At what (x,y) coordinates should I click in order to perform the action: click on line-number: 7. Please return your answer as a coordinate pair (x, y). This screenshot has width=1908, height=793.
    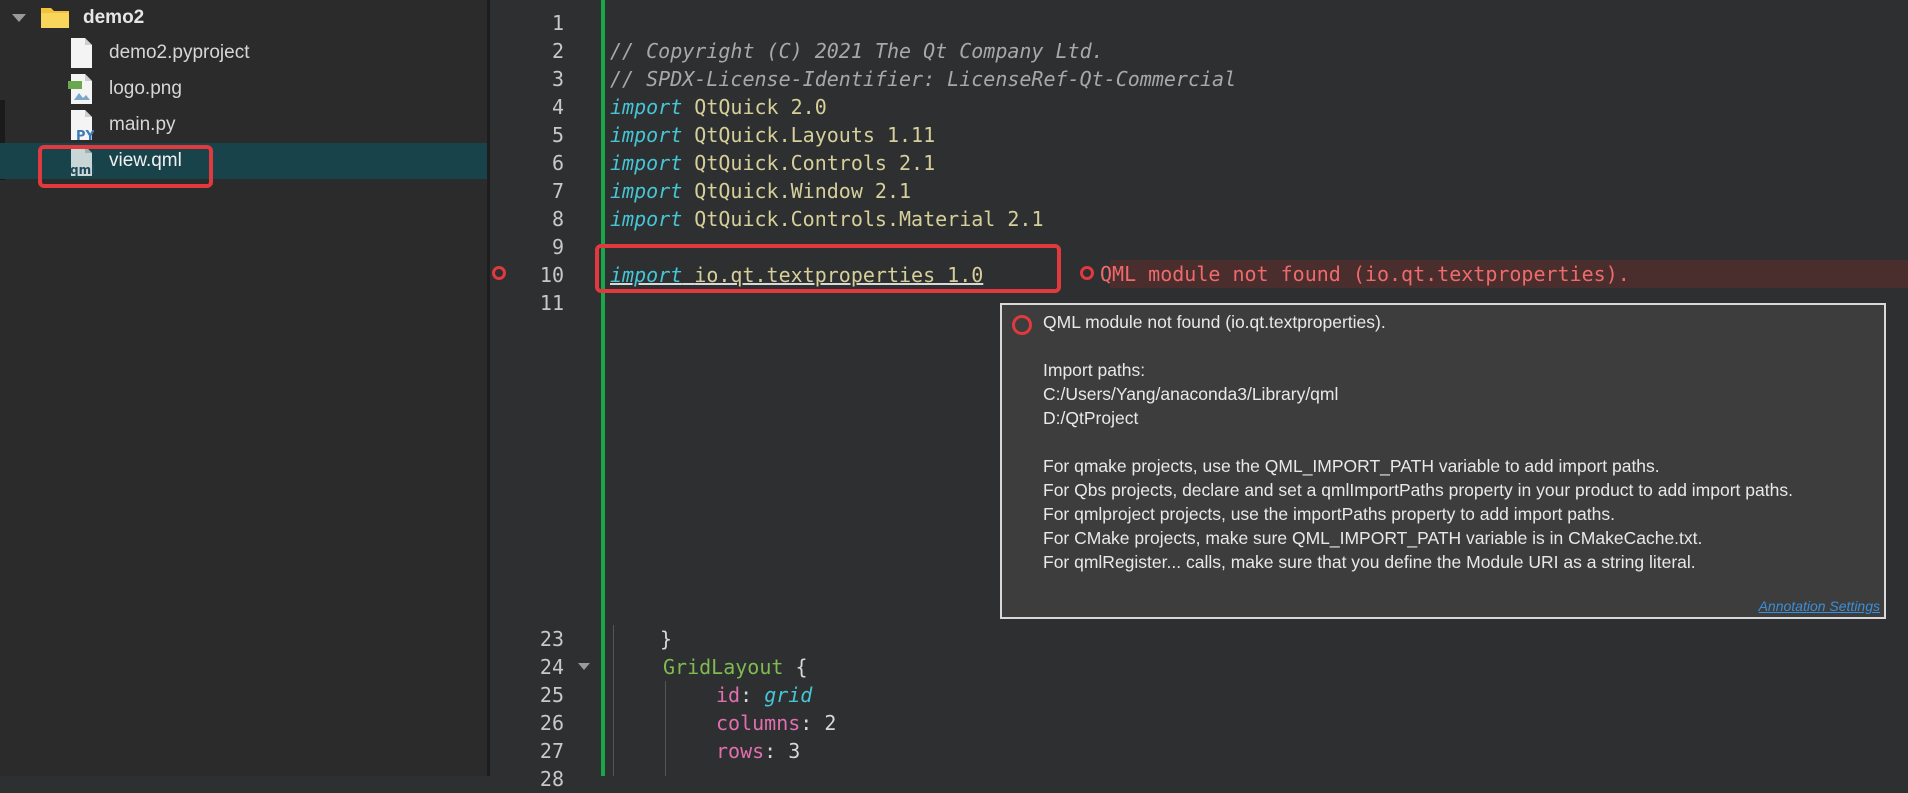
    Looking at the image, I should click on (557, 191).